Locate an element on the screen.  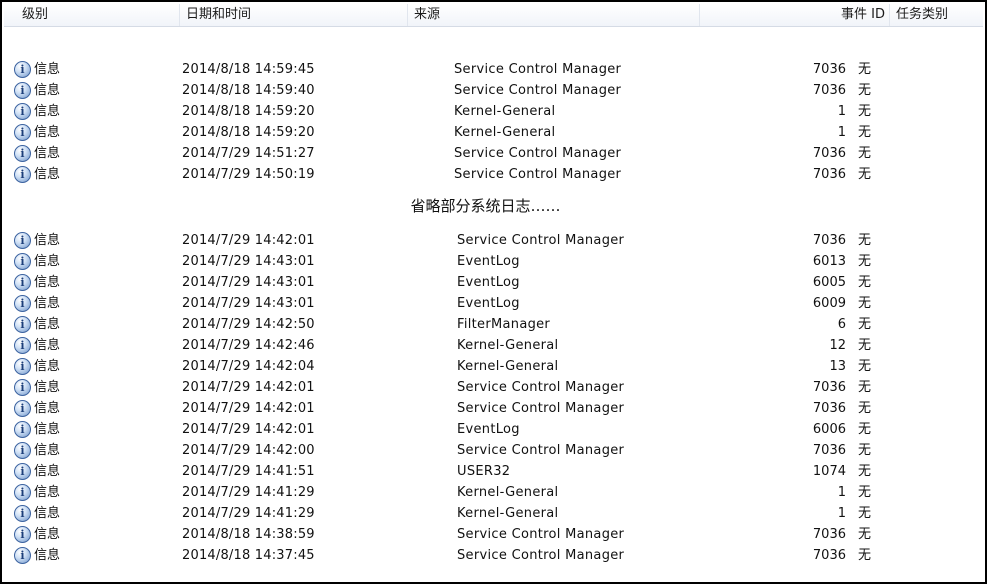
event-id-cell: 6005 is located at coordinates (829, 282).